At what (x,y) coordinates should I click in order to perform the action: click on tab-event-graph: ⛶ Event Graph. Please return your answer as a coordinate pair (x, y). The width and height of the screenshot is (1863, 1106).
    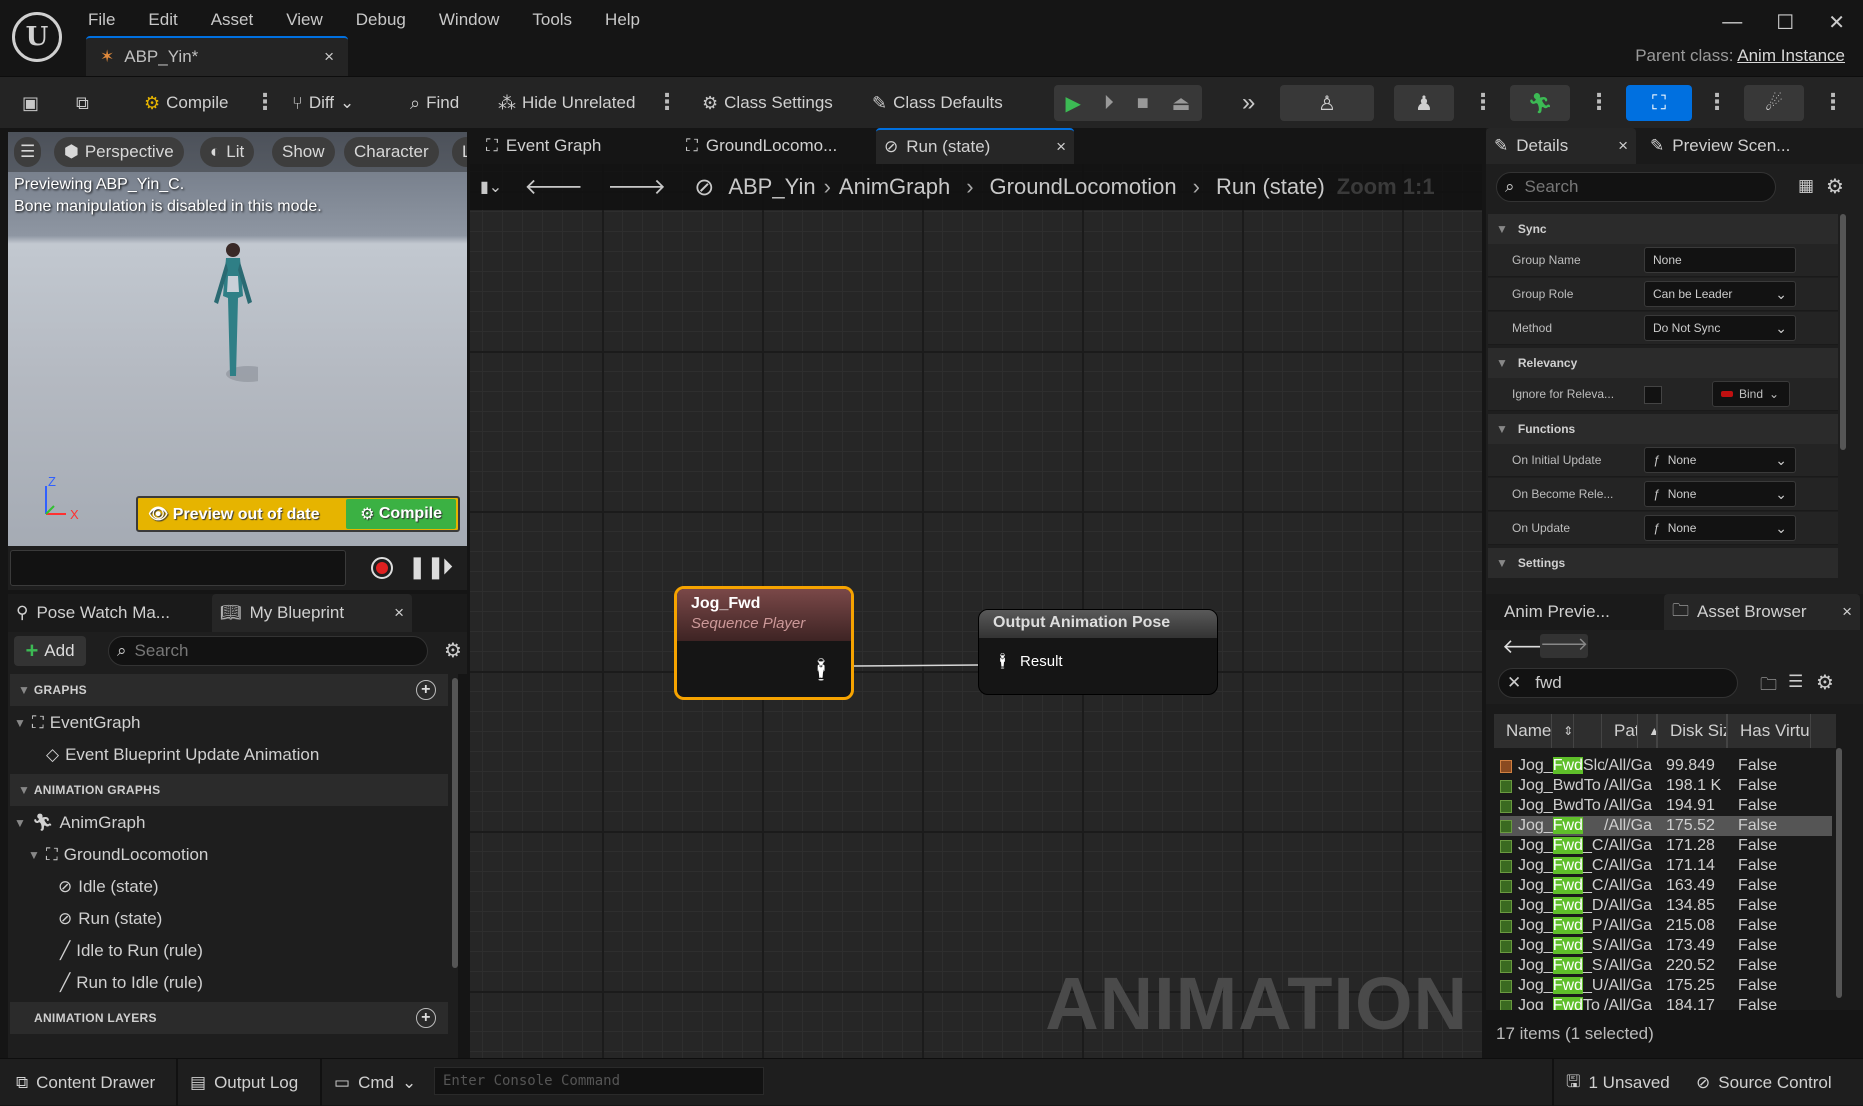
    Looking at the image, I should click on (543, 146).